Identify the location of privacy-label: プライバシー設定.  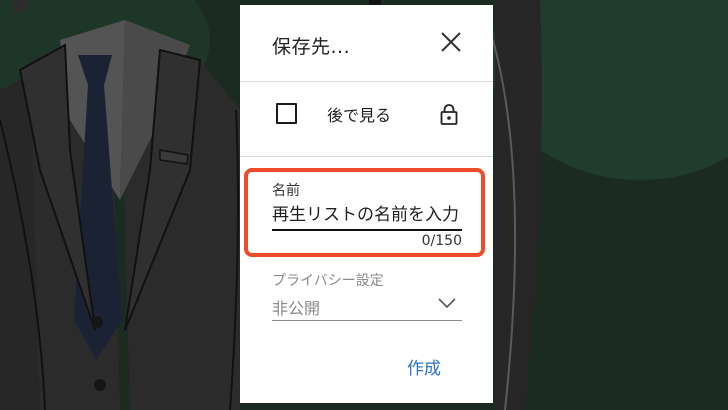
(328, 281).